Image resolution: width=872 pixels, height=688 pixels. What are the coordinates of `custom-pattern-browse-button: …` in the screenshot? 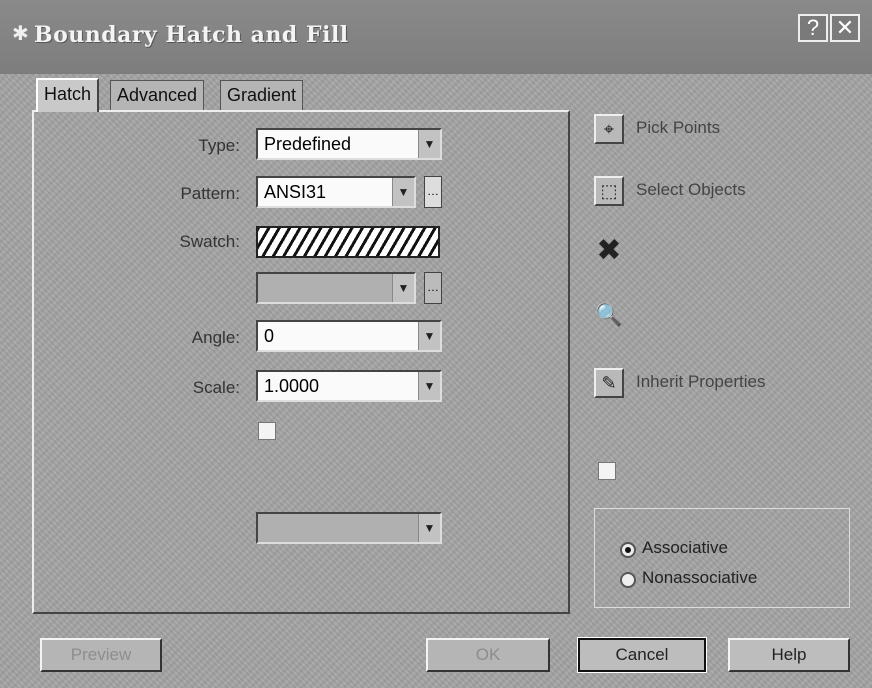 It's located at (433, 288).